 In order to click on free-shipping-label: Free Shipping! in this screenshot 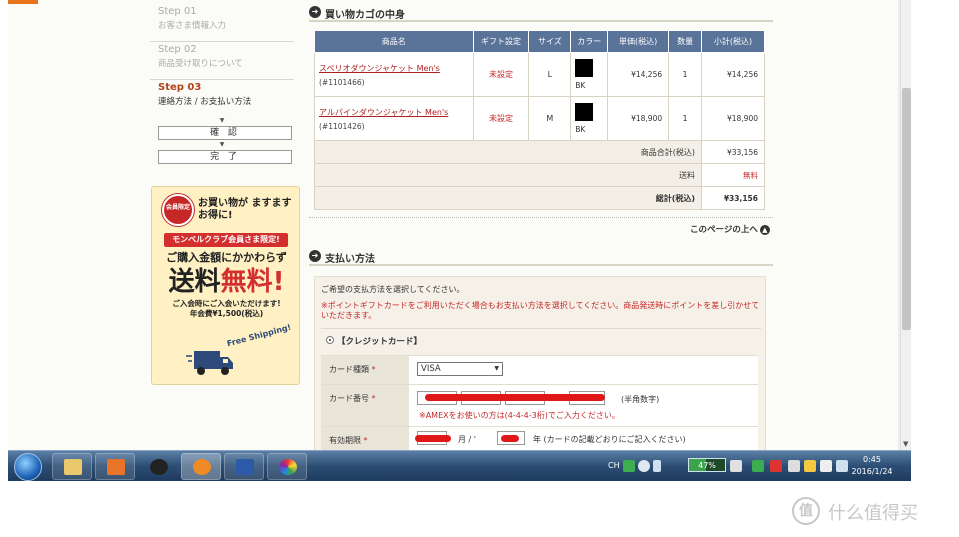, I will do `click(259, 335)`.